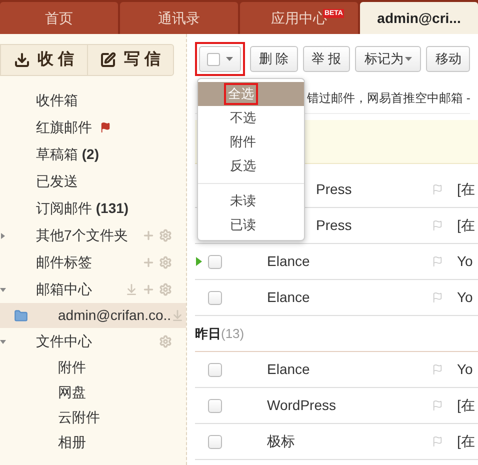  Describe the element at coordinates (82, 235) in the screenshot. I see `folder-label: 其他7个文件夹` at that location.